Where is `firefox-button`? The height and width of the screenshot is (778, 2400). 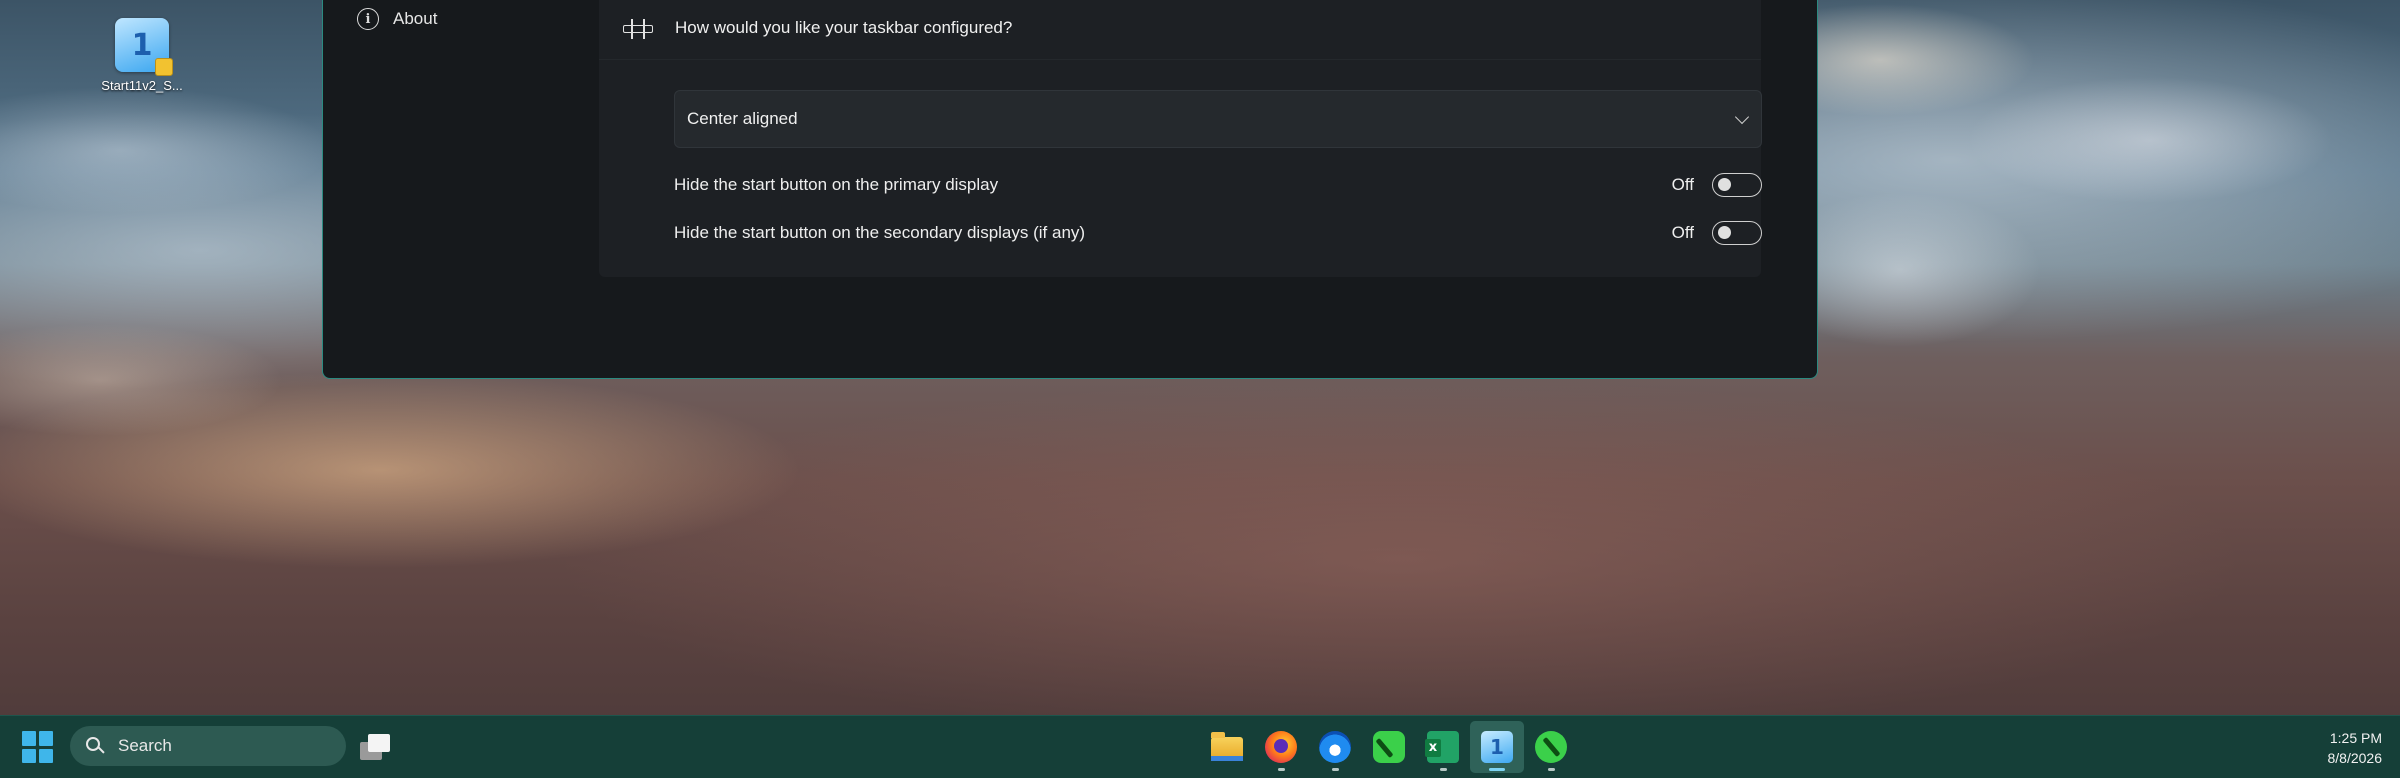
firefox-button is located at coordinates (1281, 747).